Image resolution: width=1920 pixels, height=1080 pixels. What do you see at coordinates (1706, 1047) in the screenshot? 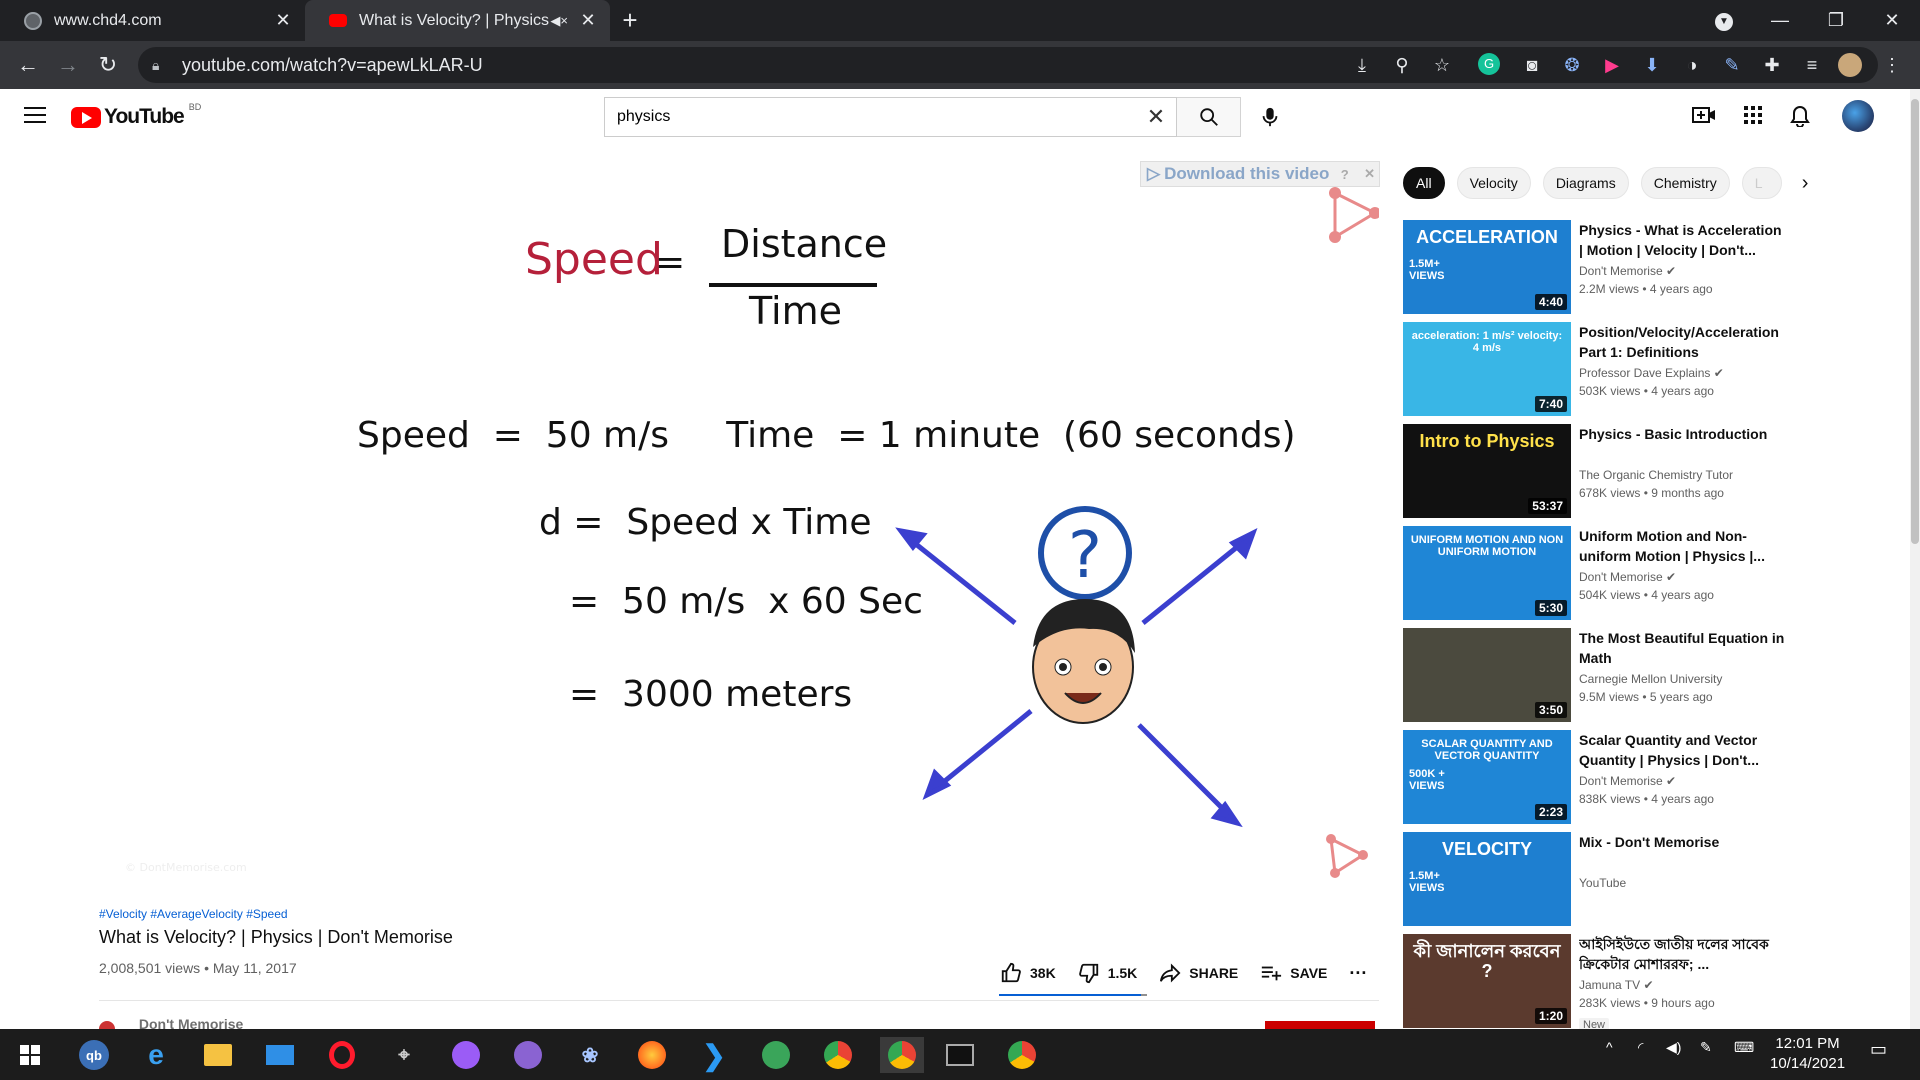
I see `pen-icon: ✎` at bounding box center [1706, 1047].